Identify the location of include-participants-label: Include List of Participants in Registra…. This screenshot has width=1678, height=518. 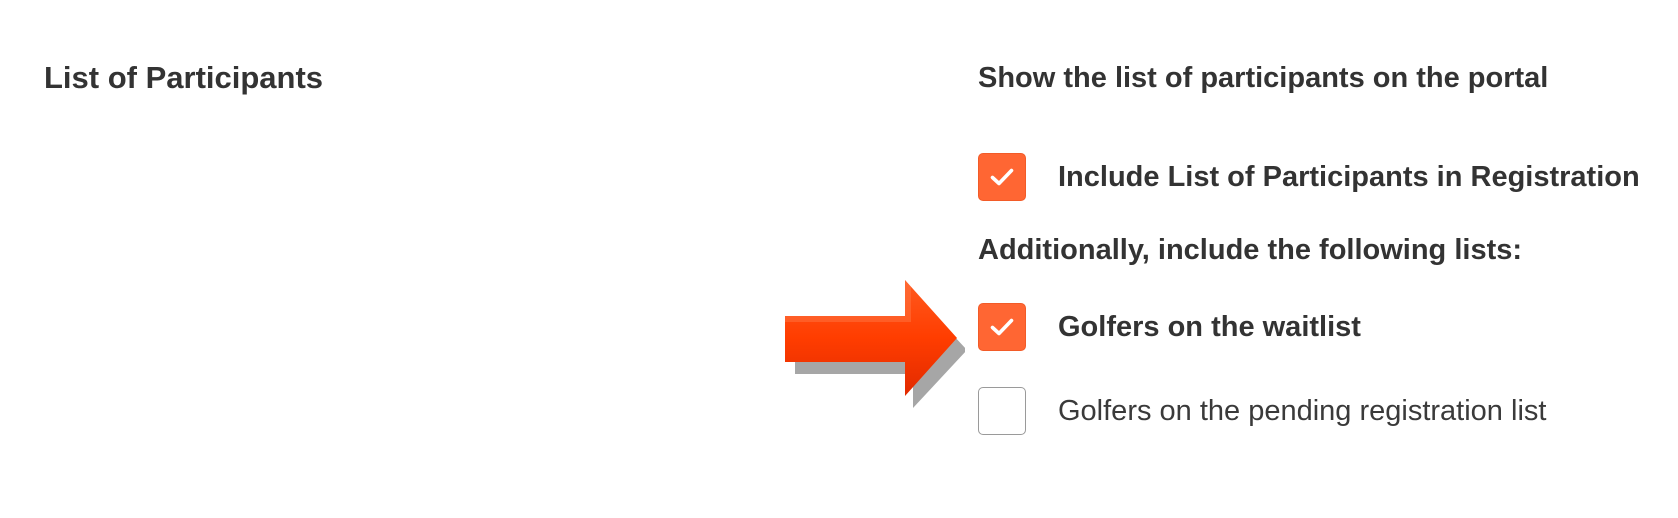
(1349, 177).